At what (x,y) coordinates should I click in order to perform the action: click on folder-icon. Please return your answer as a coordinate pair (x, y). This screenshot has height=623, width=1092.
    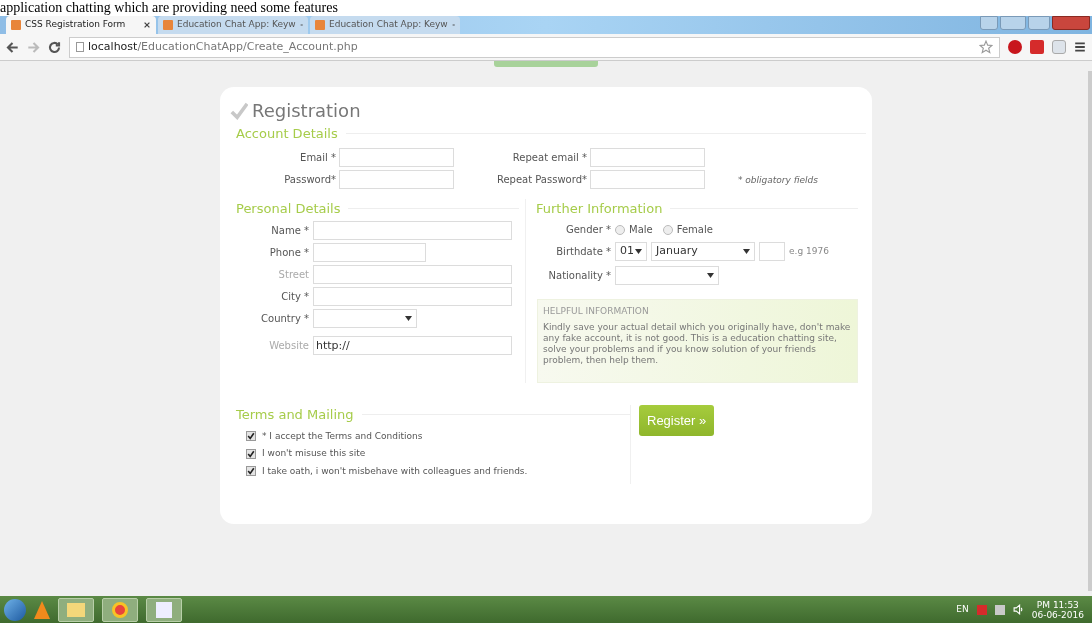
    Looking at the image, I should click on (76, 609).